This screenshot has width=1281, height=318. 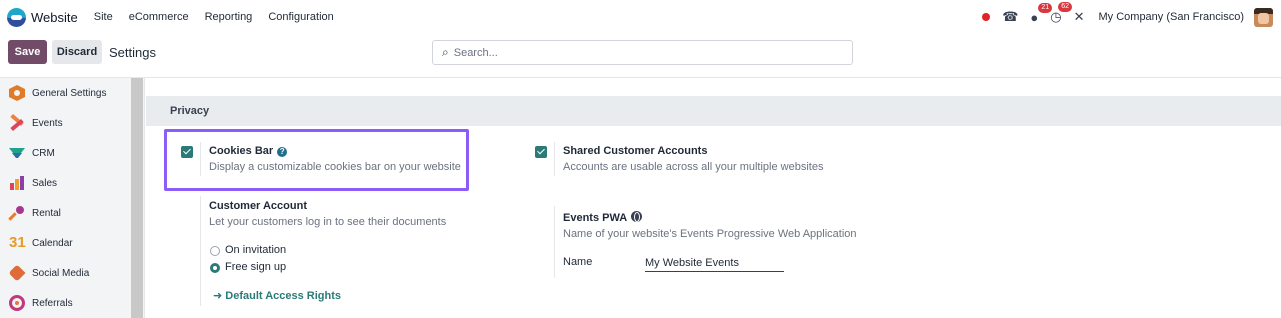 I want to click on menu-item-configuration: Configuration, so click(x=300, y=17).